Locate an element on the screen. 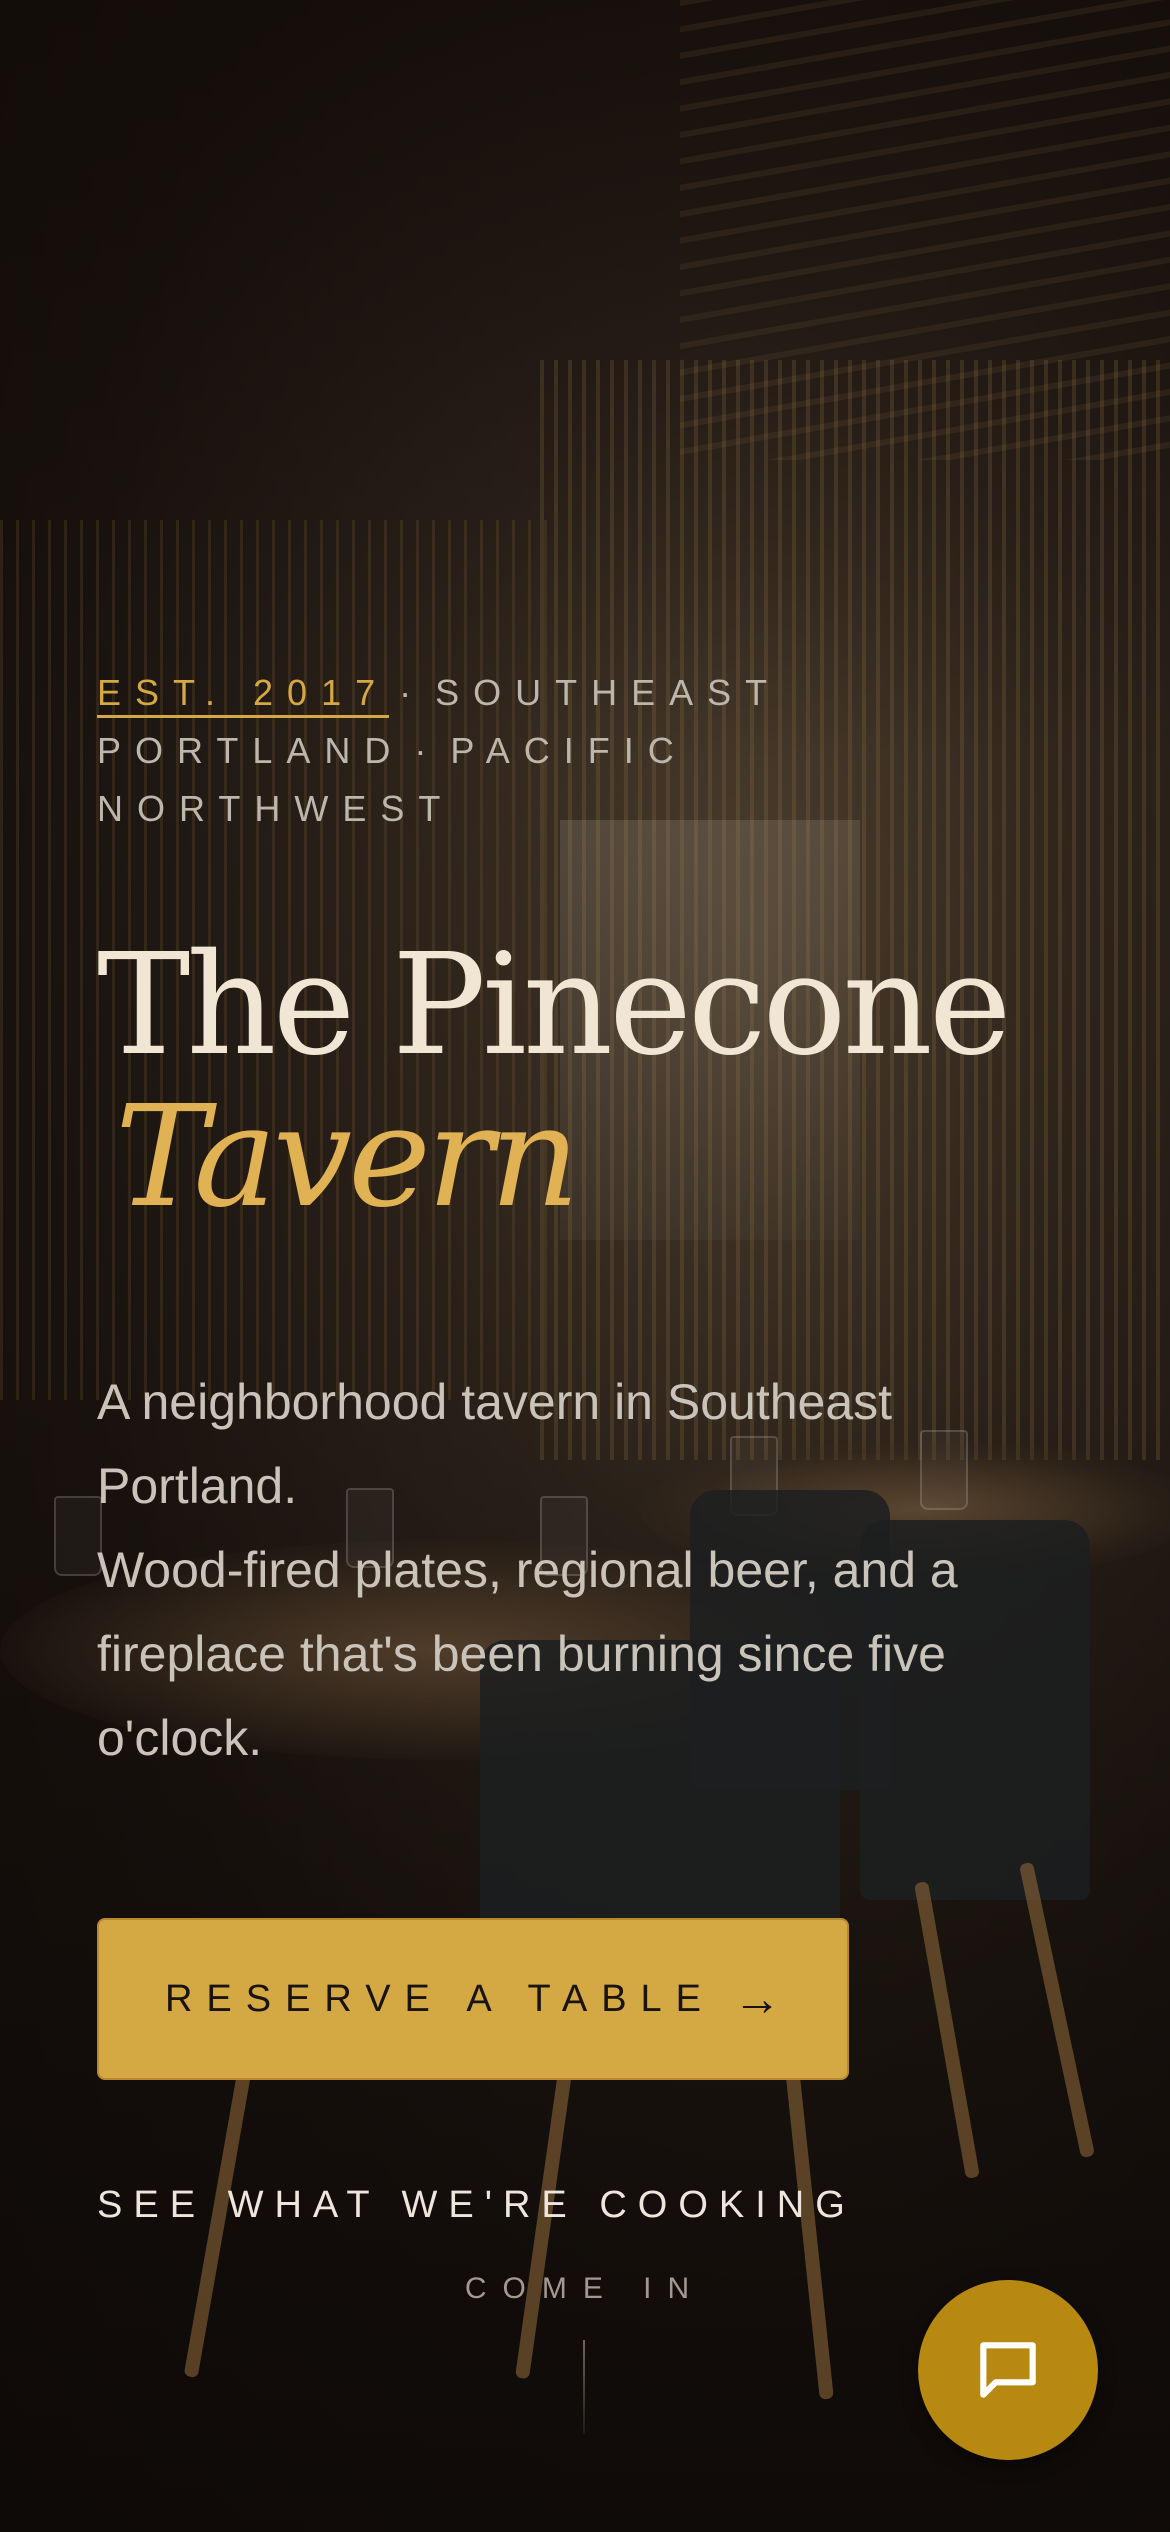 The image size is (1170, 2532). arrow-right-icon: → is located at coordinates (757, 1999).